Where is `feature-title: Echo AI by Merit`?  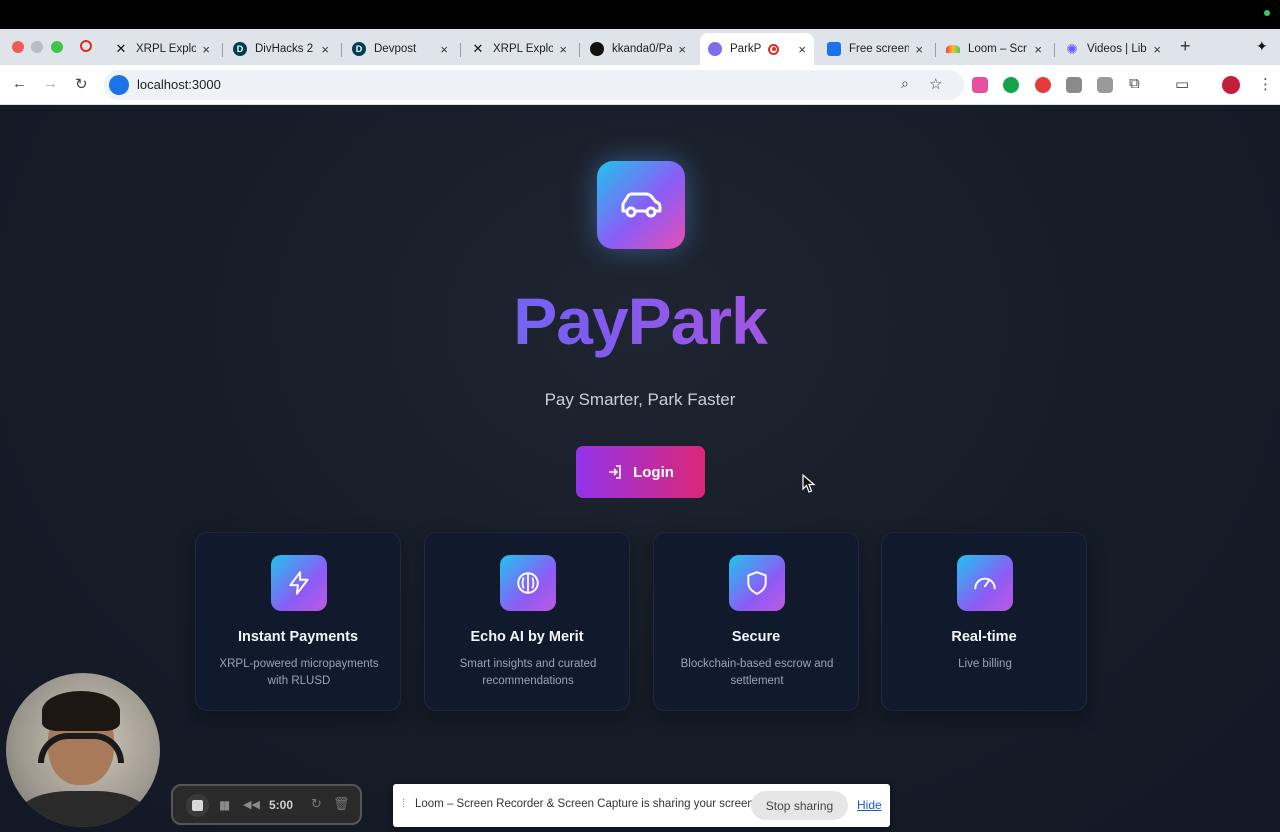
feature-title: Echo AI by Merit is located at coordinates (527, 637).